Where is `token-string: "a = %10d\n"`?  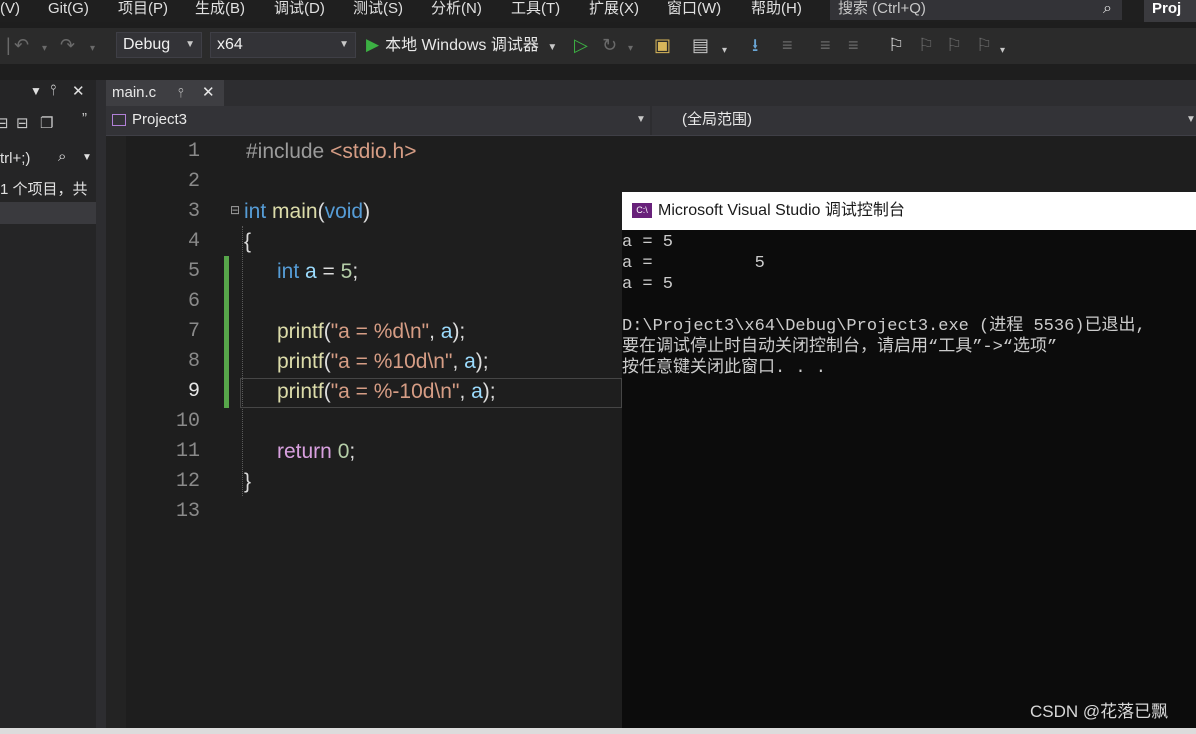 token-string: "a = %10d\n" is located at coordinates (391, 361).